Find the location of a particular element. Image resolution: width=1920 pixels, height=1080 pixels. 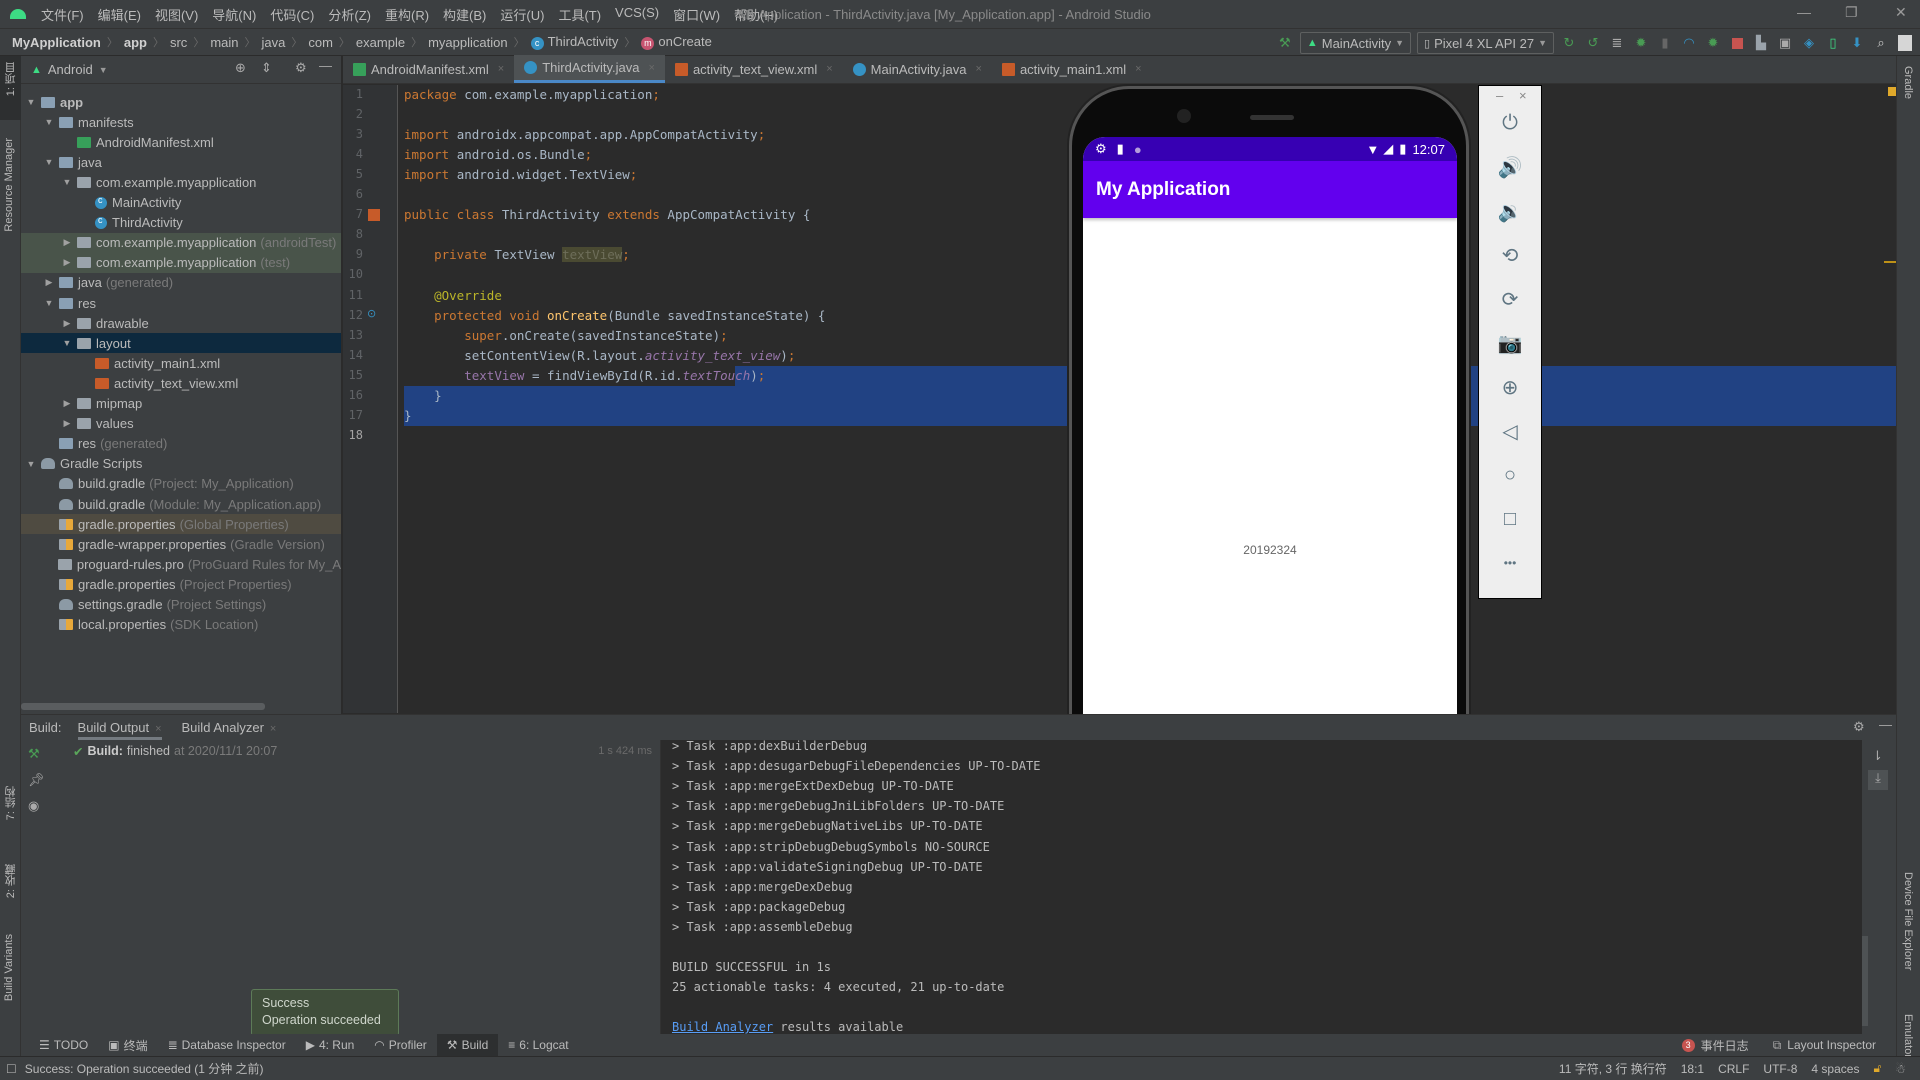

menu-item: 视图(V) is located at coordinates (176, 14).